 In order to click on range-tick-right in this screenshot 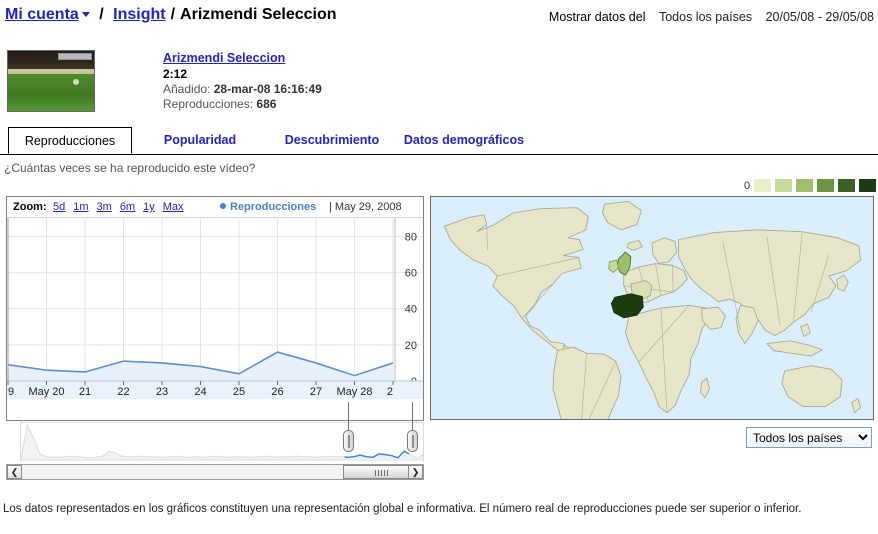, I will do `click(412, 416)`.